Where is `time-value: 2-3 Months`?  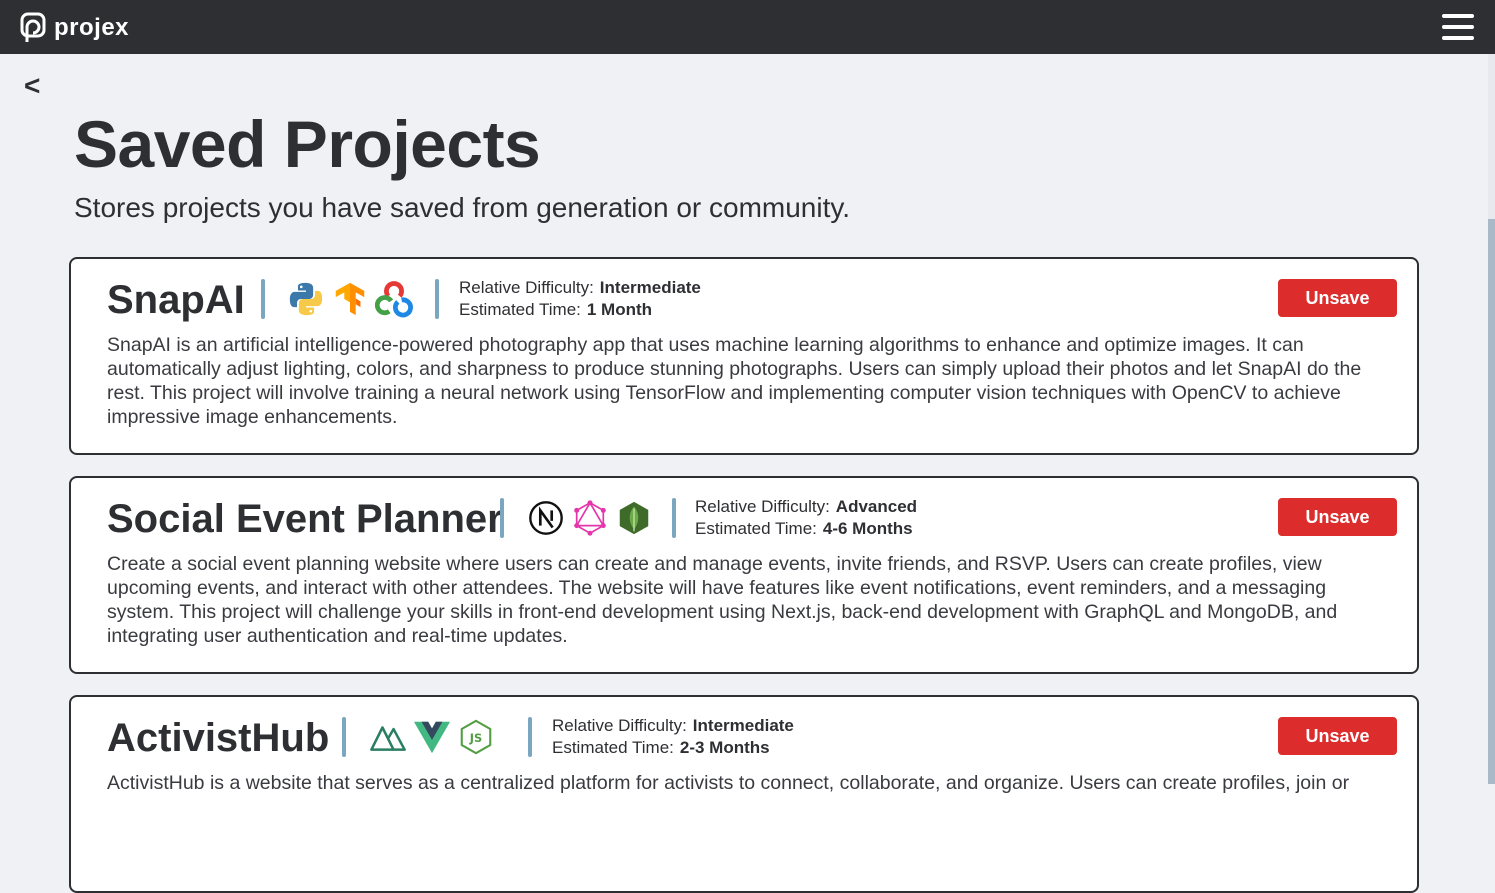
time-value: 2-3 Months is located at coordinates (724, 747).